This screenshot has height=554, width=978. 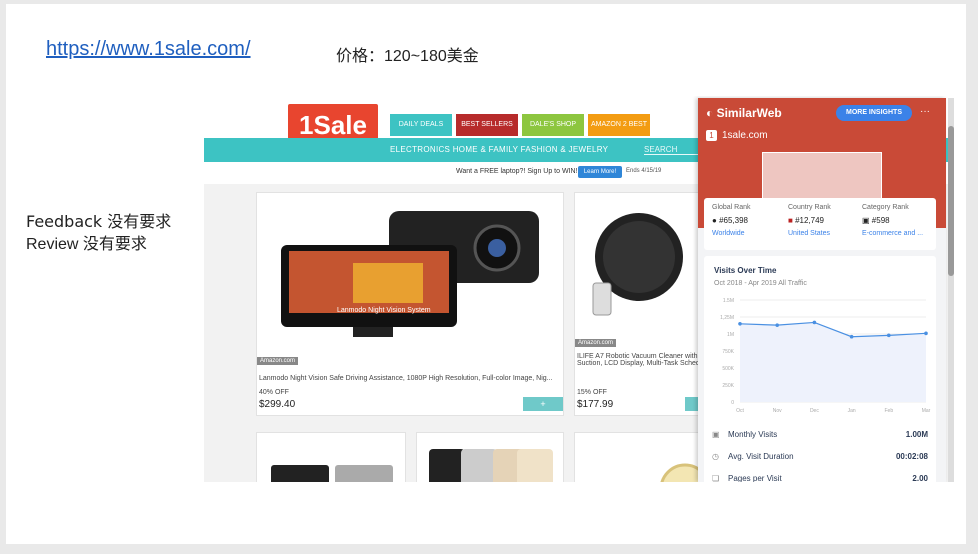 What do you see at coordinates (148, 49) in the screenshot?
I see `site-url-link: https://www.1sale.com/` at bounding box center [148, 49].